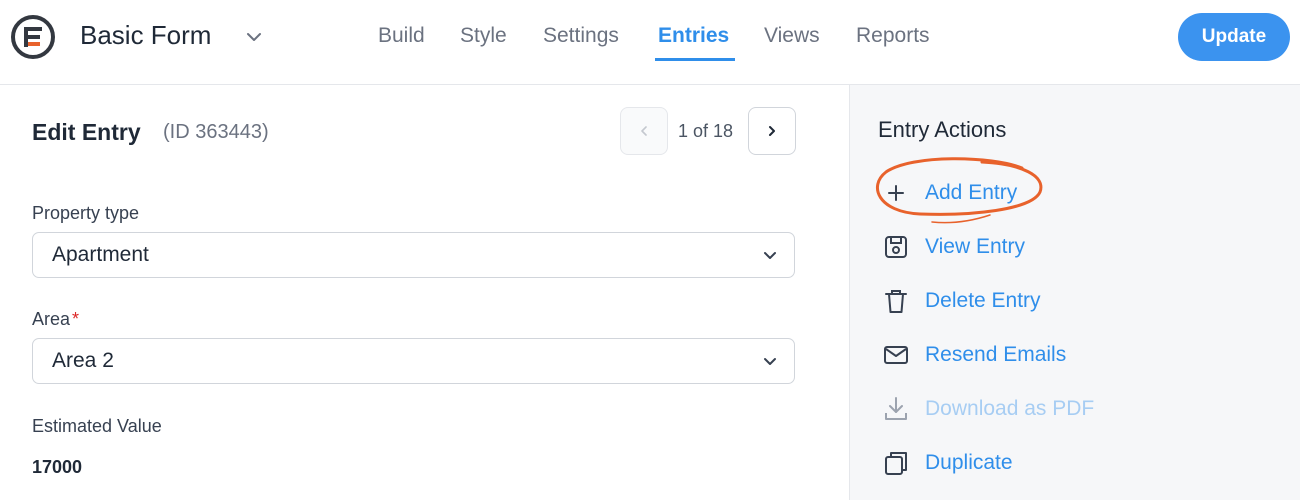  Describe the element at coordinates (1042, 301) in the screenshot. I see `delete-entry-link: Delete Entry` at that location.